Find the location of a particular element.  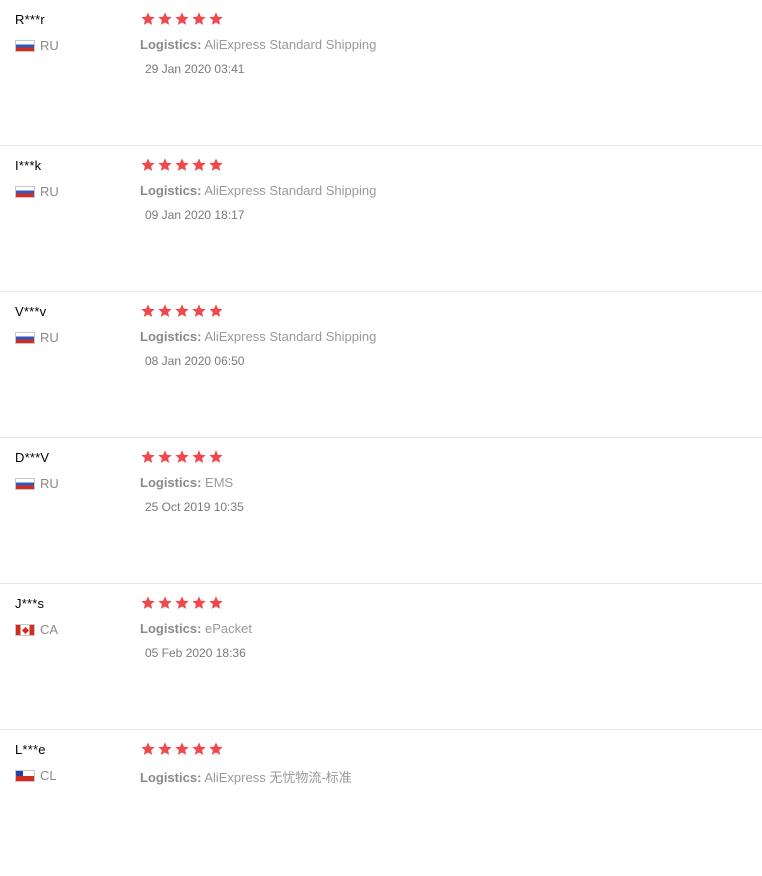

user-country: CL is located at coordinates (36, 775).